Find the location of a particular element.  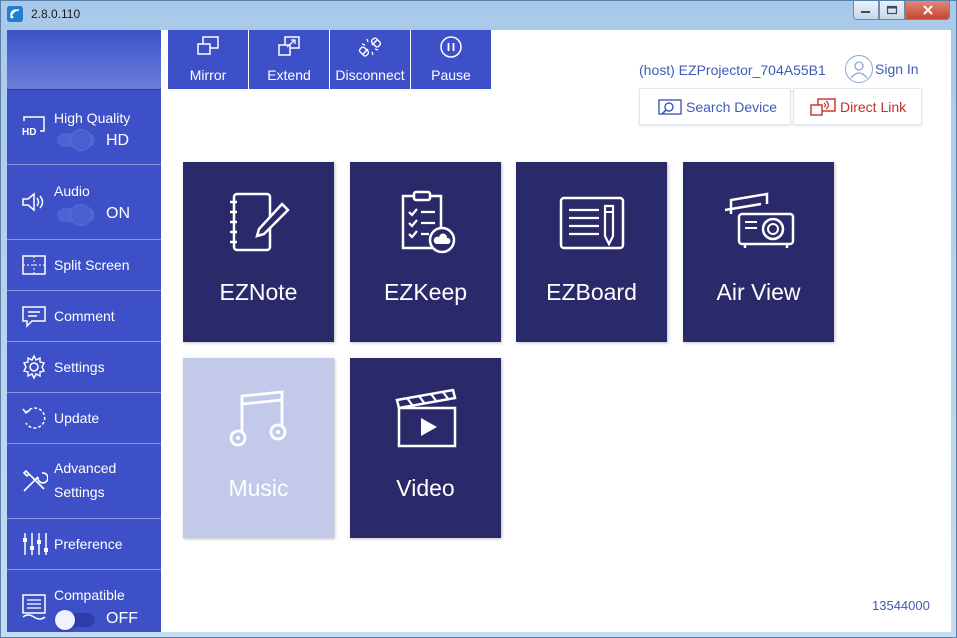

sidebar-item-label-line1: Advanced is located at coordinates (85, 468).